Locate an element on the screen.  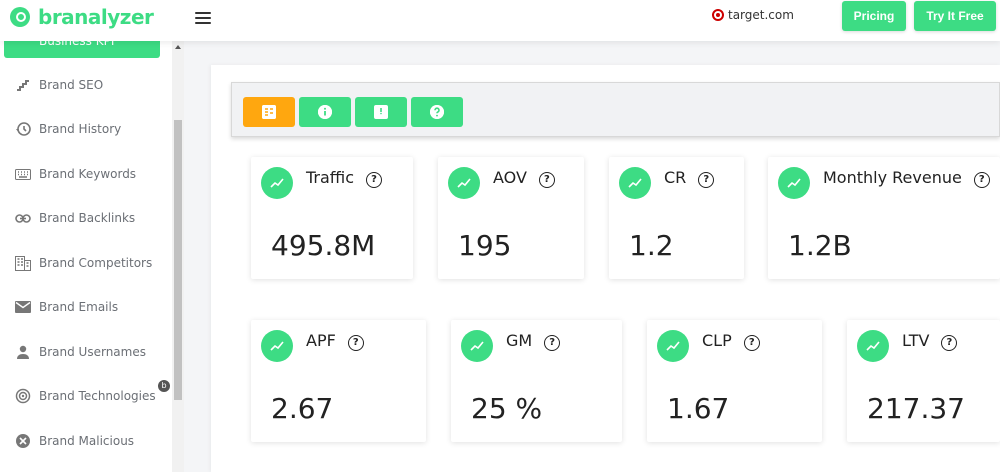
scroll-up-arrow-icon is located at coordinates (178, 47).